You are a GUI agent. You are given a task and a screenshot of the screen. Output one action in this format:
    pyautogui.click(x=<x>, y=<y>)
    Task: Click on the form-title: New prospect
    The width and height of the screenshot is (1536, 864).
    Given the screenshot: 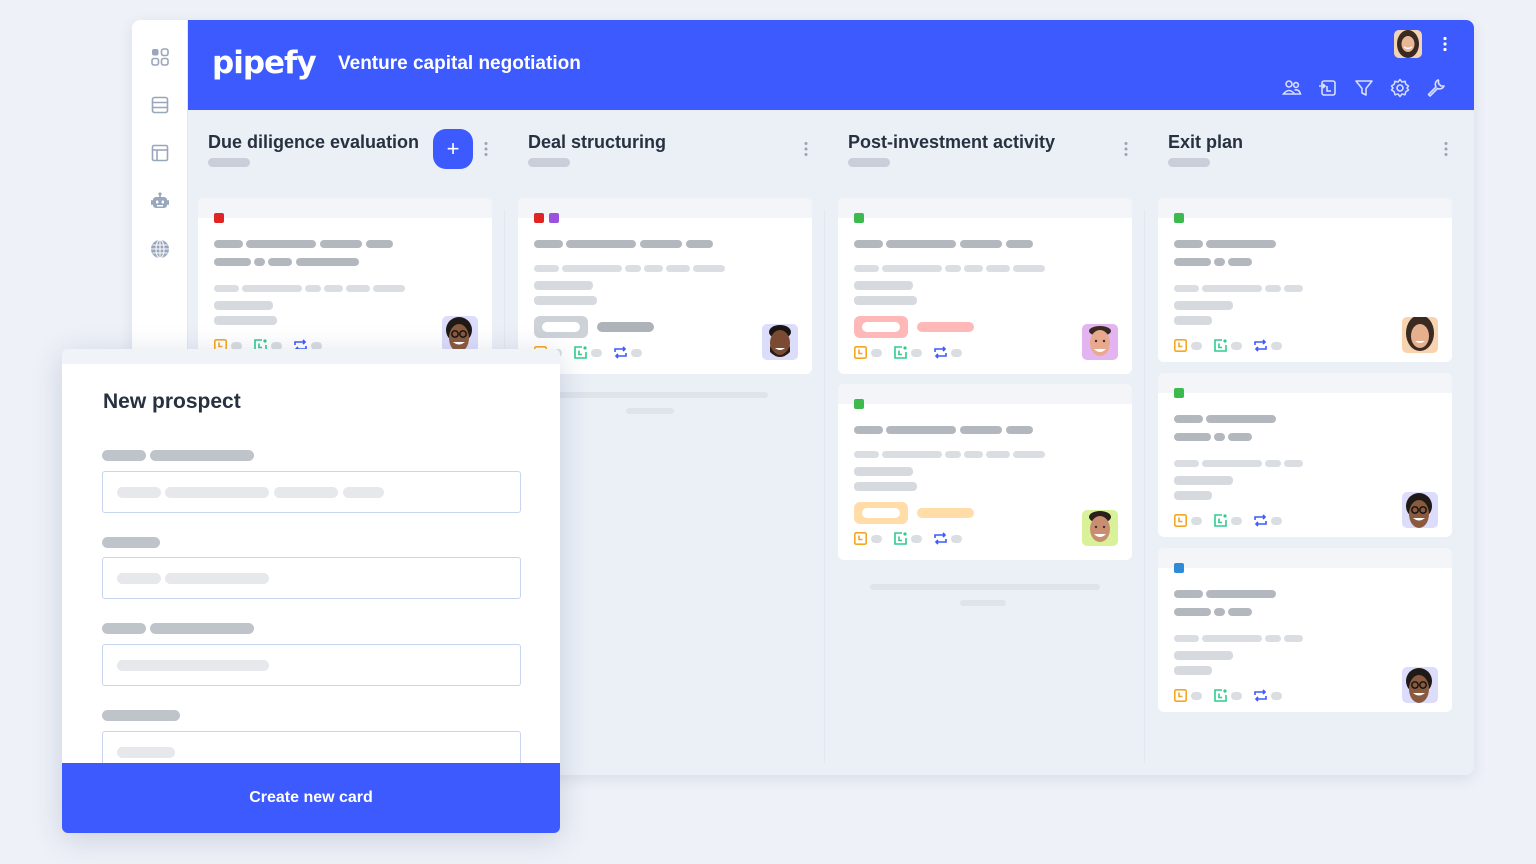 What is the action you would take?
    pyautogui.click(x=172, y=401)
    